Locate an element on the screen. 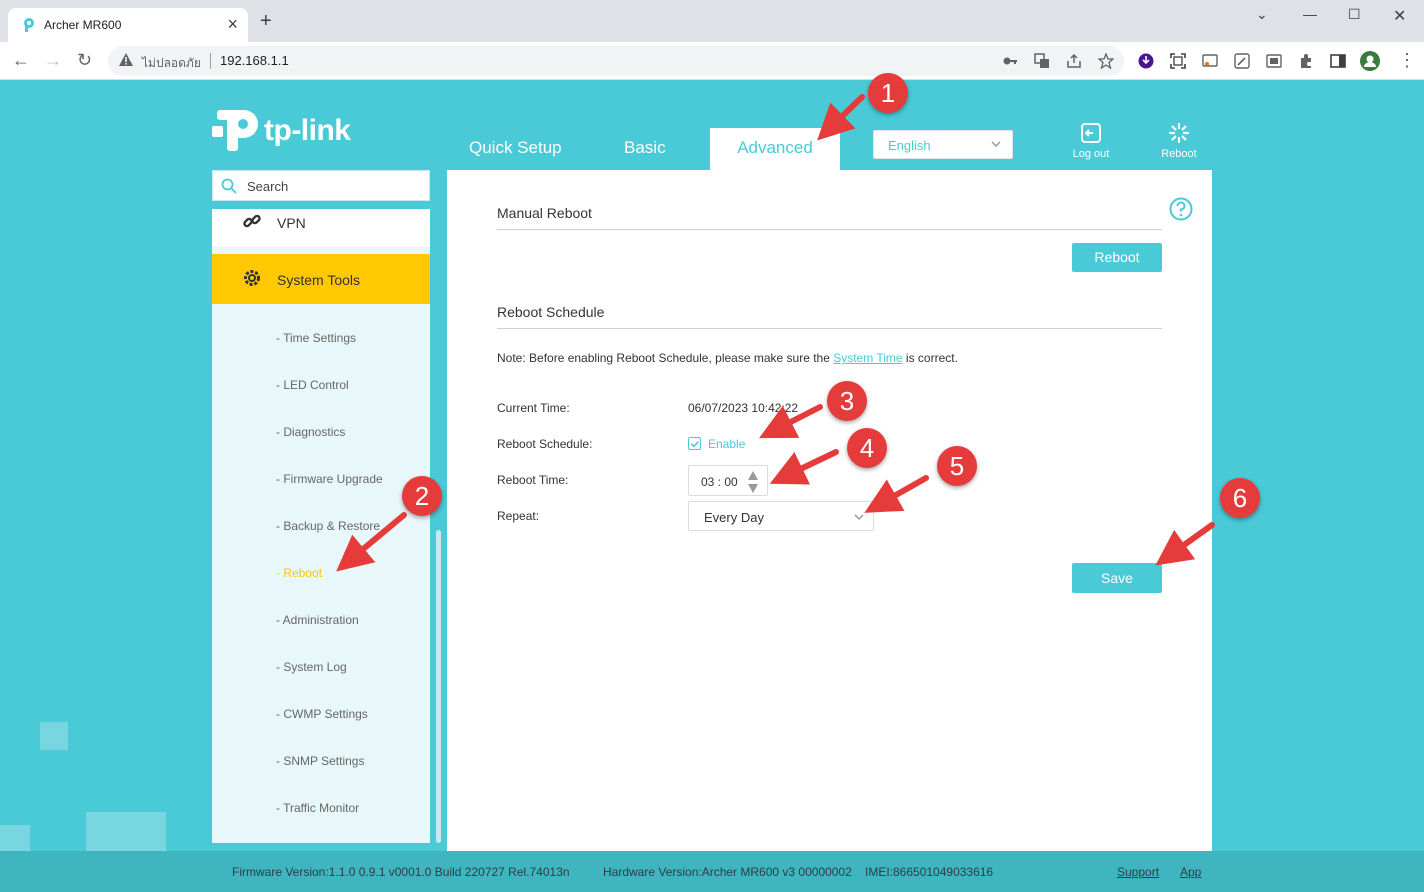 The image size is (1424, 892). annotation-badge-1: 1 is located at coordinates (888, 93).